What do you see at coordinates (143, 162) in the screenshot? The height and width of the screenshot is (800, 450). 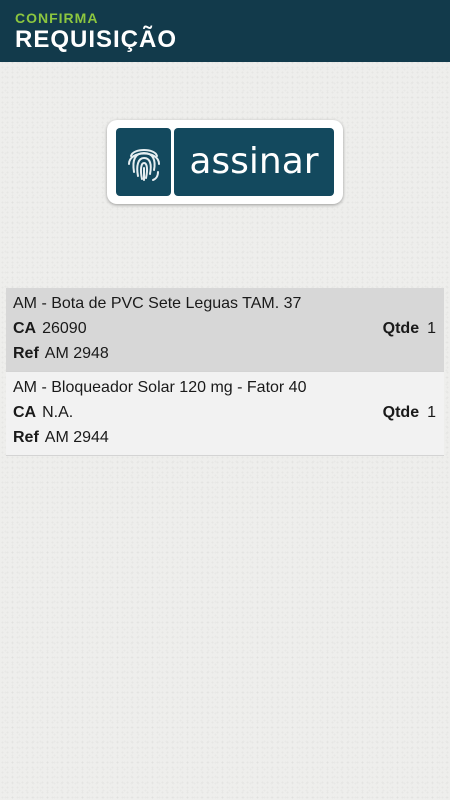 I see `fingerprint-icon` at bounding box center [143, 162].